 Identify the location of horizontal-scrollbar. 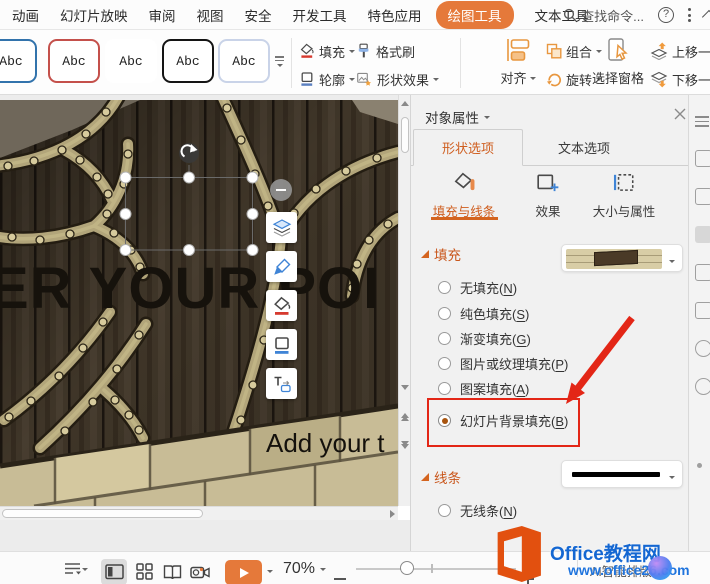
(199, 513).